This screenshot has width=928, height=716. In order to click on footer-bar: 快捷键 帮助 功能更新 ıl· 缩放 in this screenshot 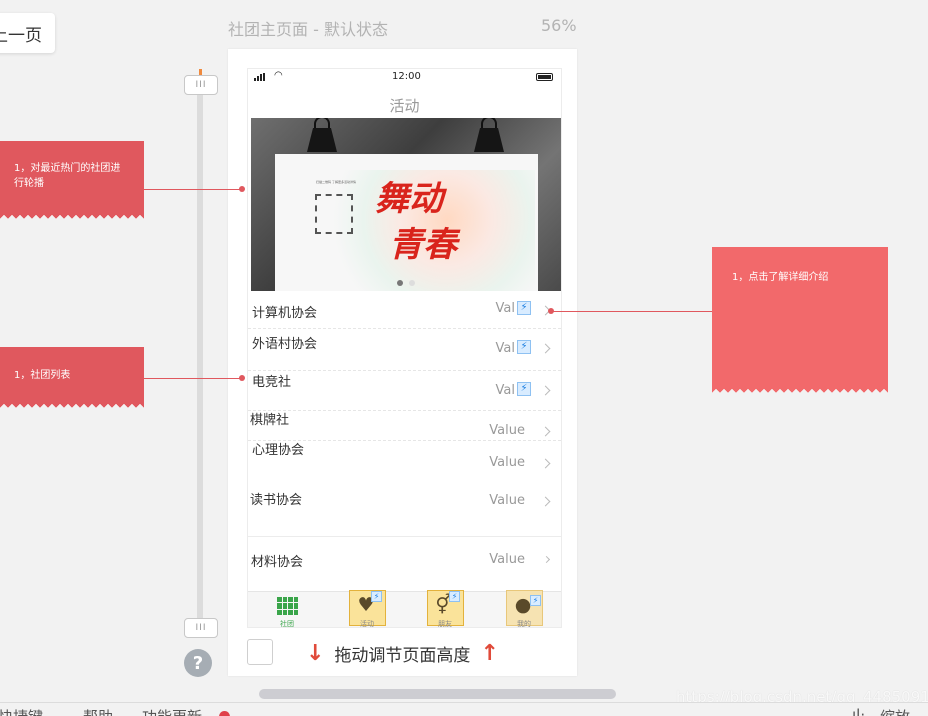, I will do `click(464, 709)`.